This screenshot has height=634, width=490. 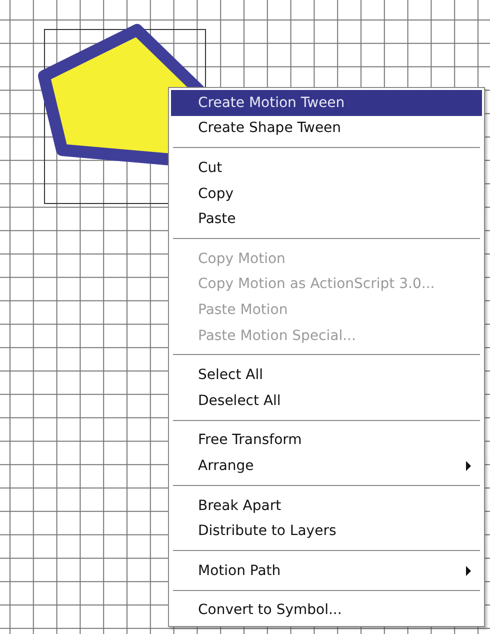 I want to click on menu-item: Break Apart, so click(x=326, y=505).